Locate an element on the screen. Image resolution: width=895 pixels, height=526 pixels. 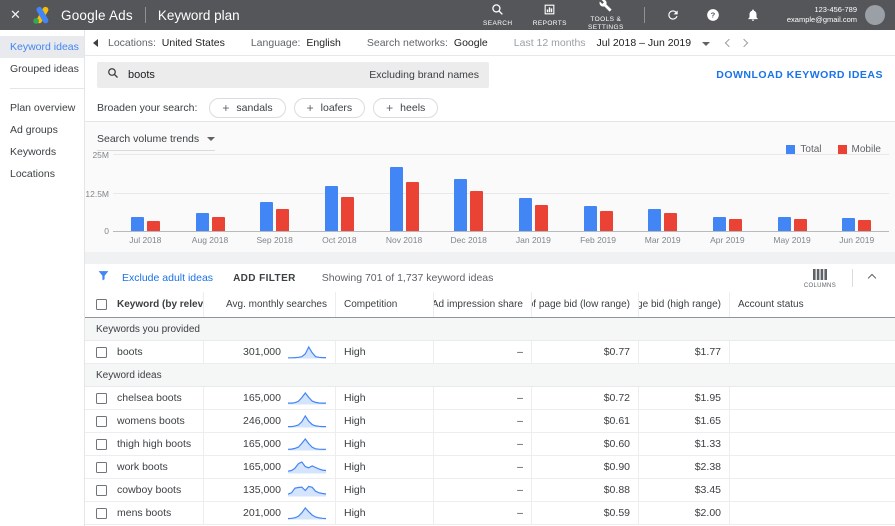
download-keyword-ideas-button: DOWNLOAD KEYWORD IDEAS is located at coordinates (799, 75).